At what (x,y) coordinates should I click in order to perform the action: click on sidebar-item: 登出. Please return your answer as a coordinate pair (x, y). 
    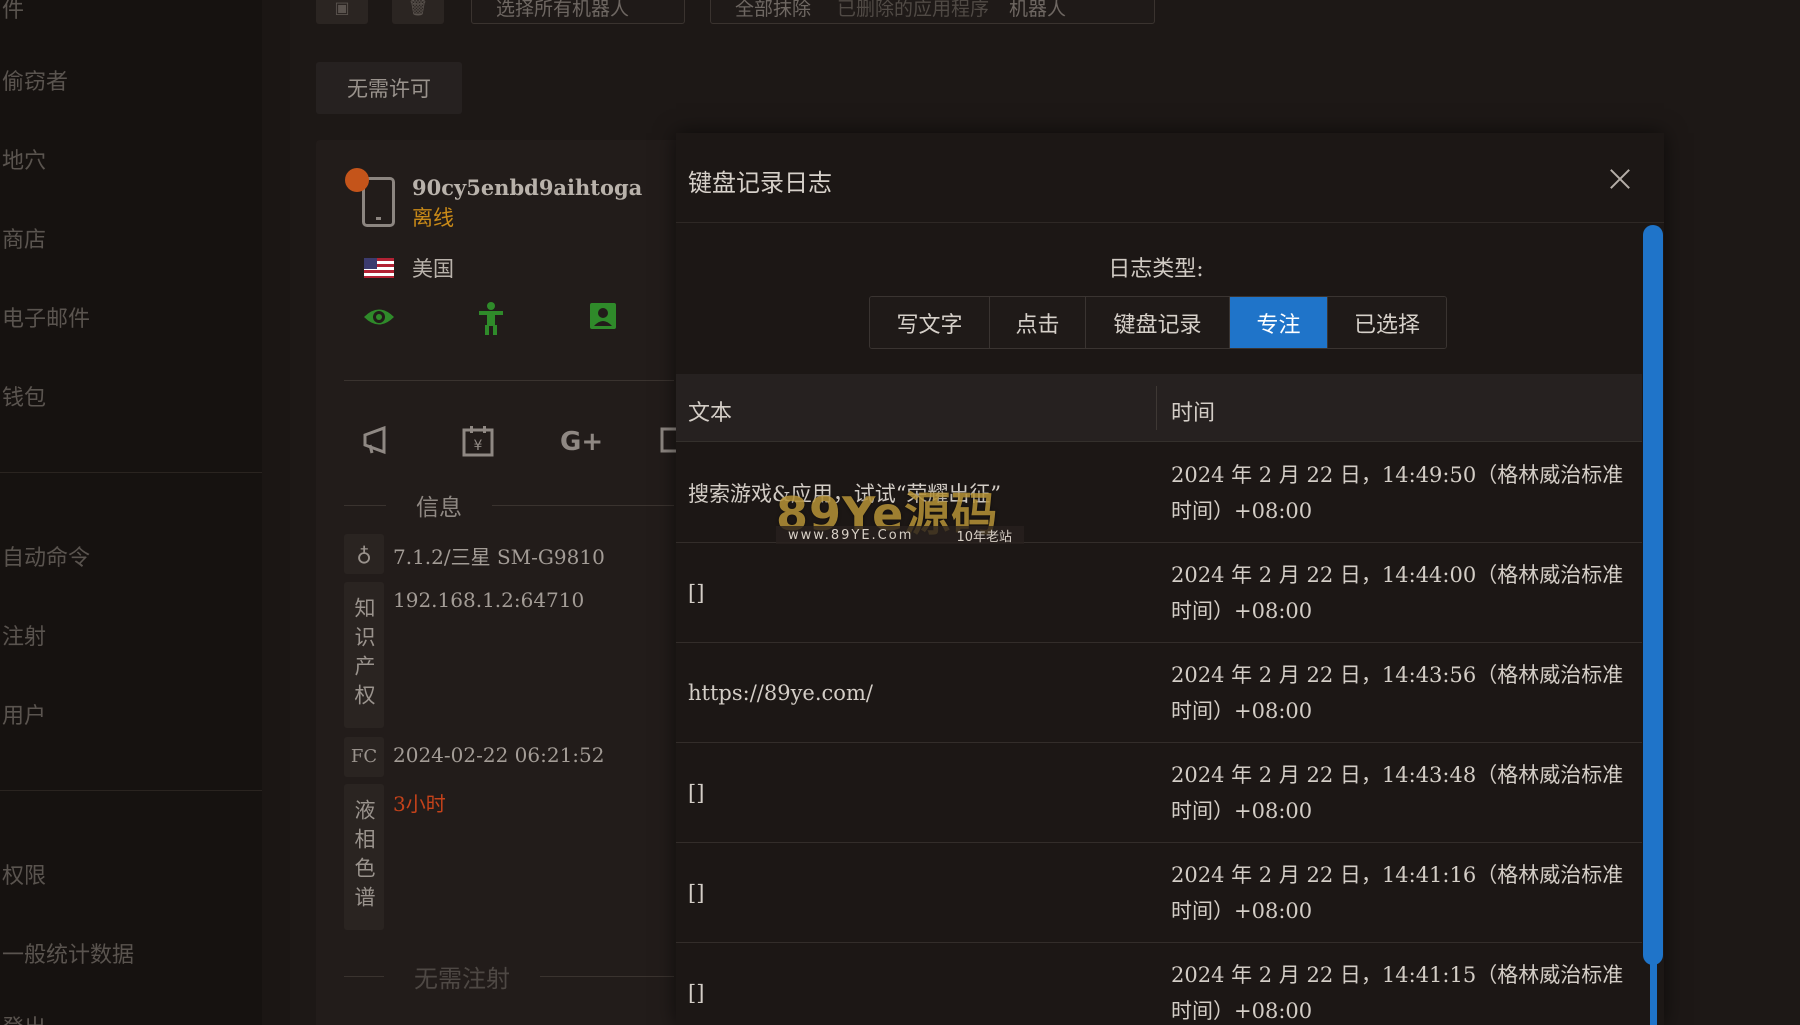
    Looking at the image, I should click on (24, 1017).